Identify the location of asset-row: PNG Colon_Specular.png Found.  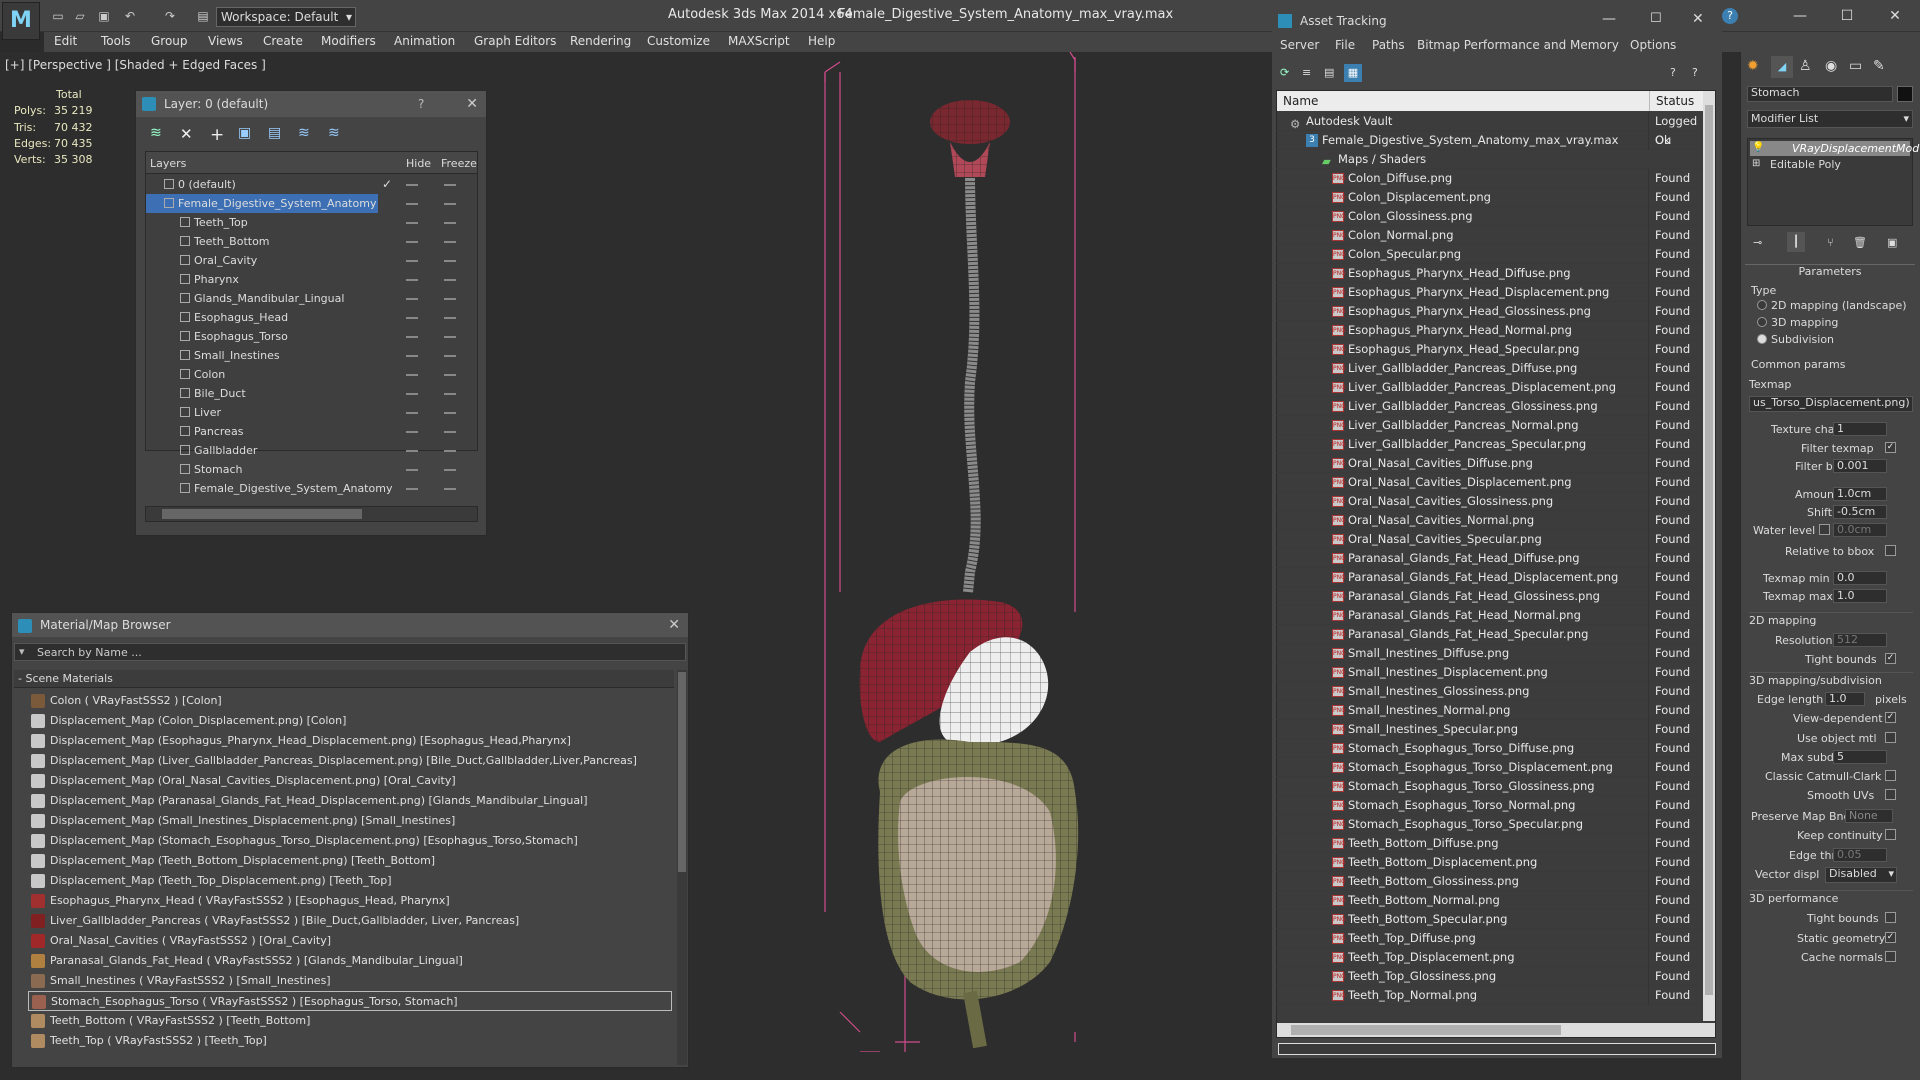
(1489, 254).